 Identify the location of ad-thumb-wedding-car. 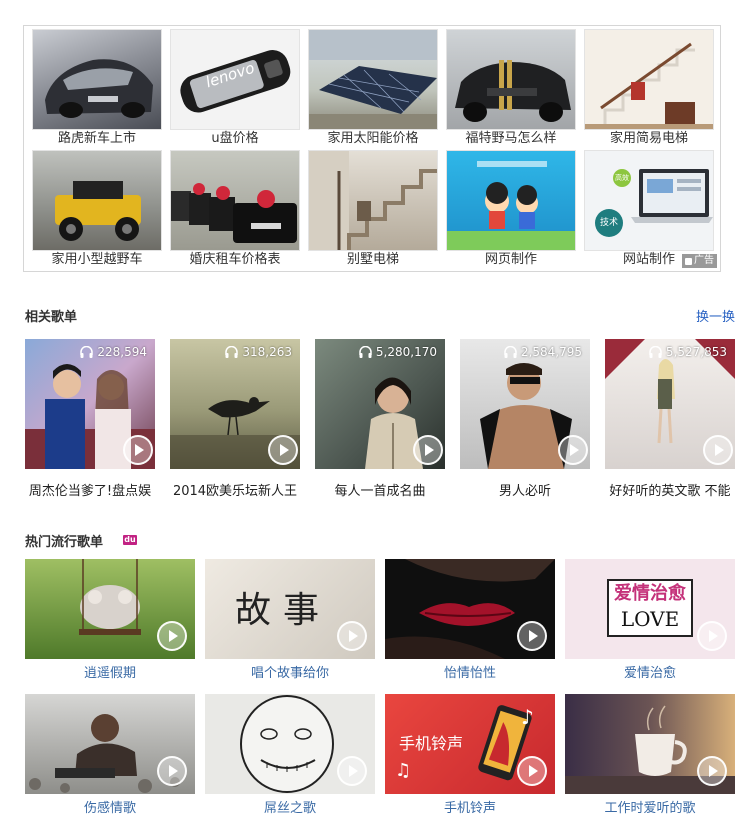
(235, 200).